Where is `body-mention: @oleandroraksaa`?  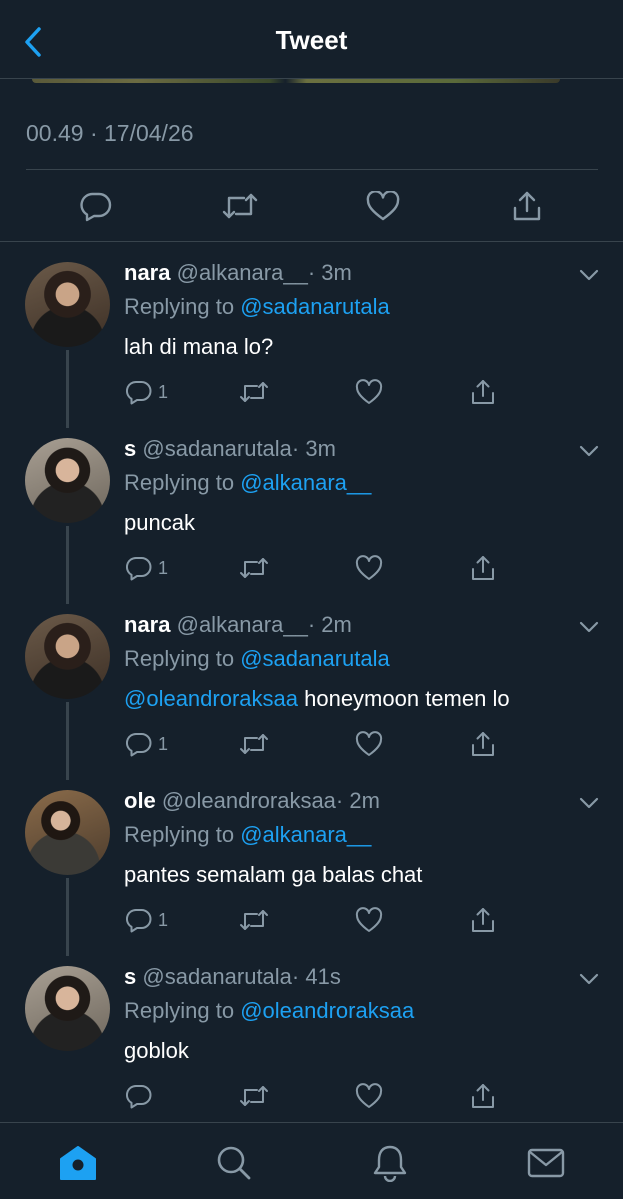 body-mention: @oleandroraksaa is located at coordinates (211, 698).